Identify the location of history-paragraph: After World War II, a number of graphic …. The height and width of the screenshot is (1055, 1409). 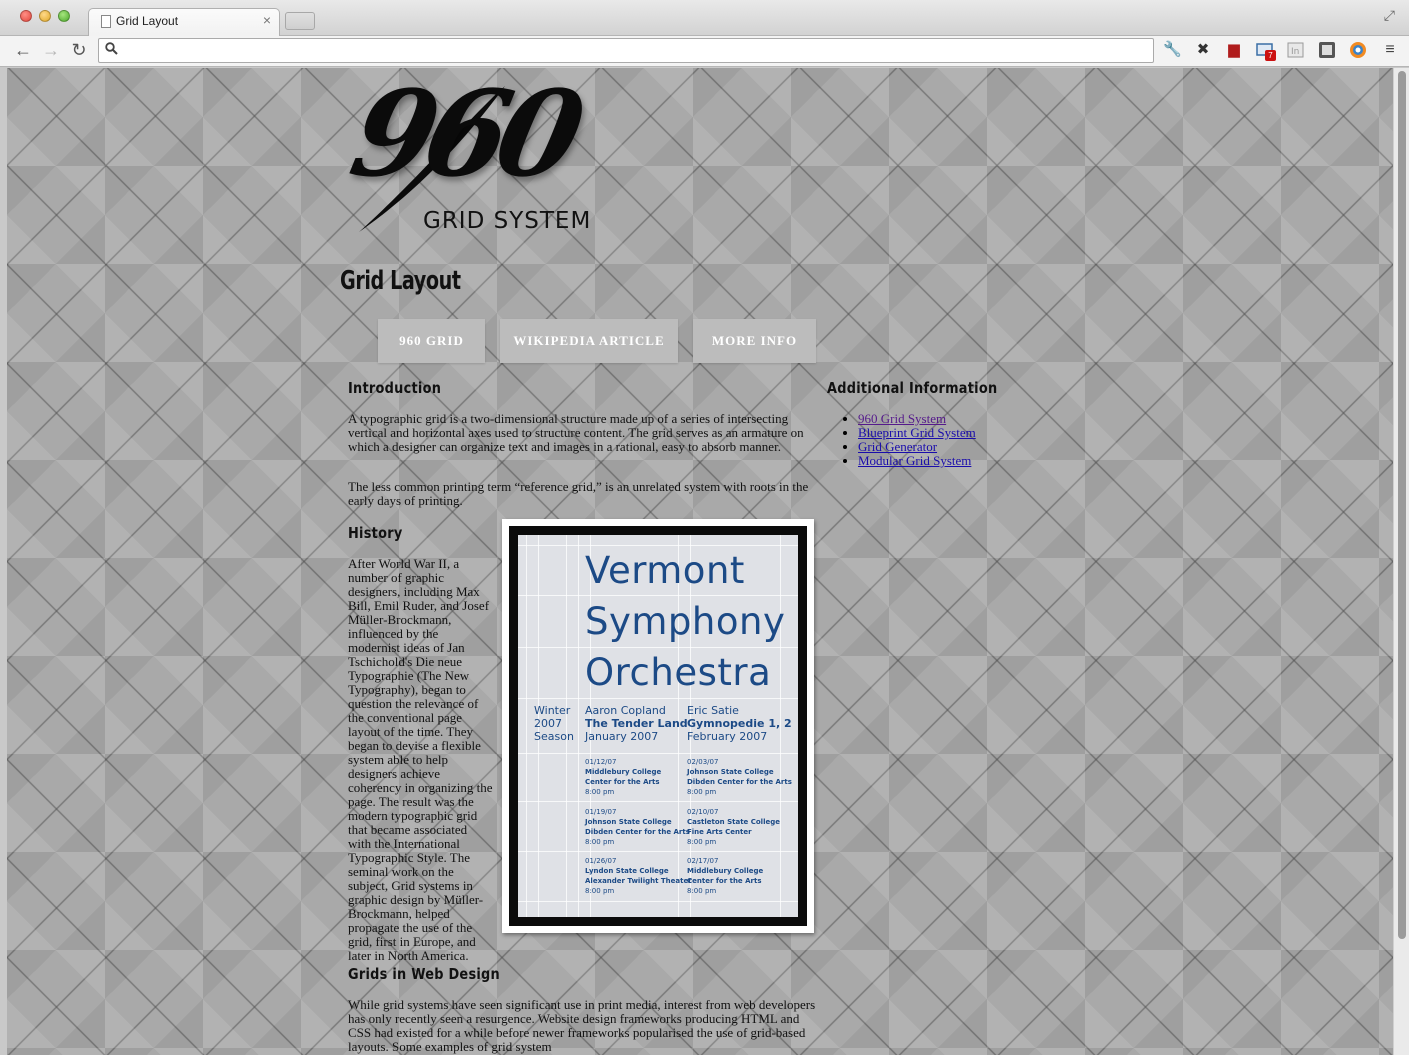
(420, 759).